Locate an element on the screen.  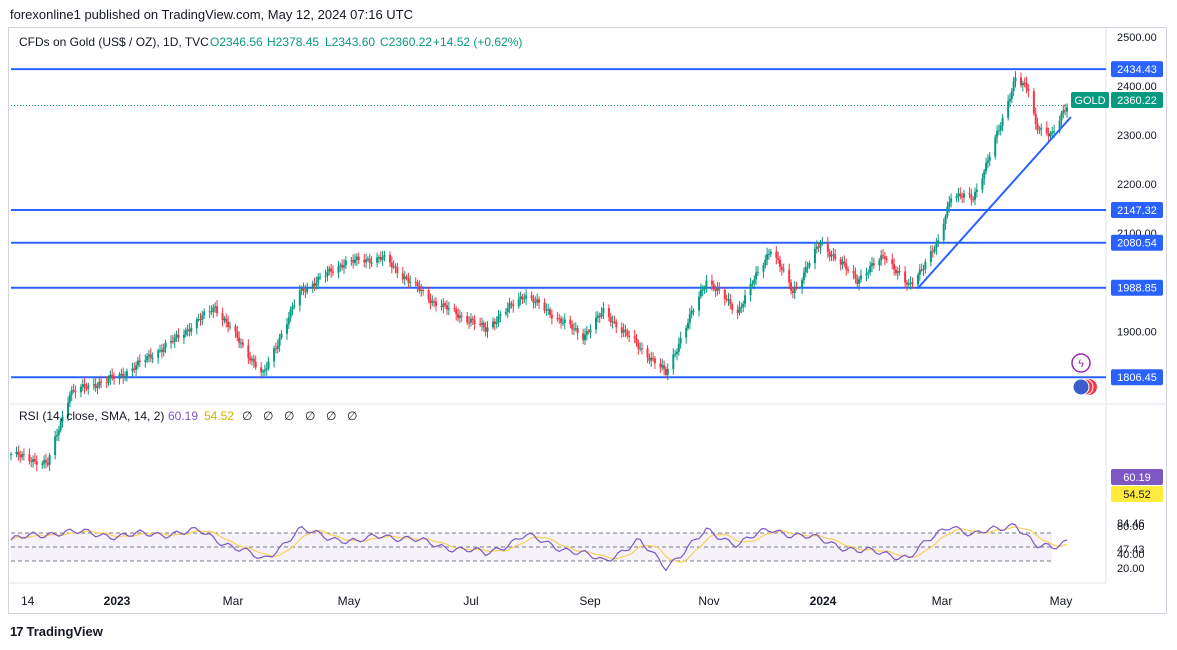
tradingview-logo: 17 TradingView is located at coordinates (56, 631).